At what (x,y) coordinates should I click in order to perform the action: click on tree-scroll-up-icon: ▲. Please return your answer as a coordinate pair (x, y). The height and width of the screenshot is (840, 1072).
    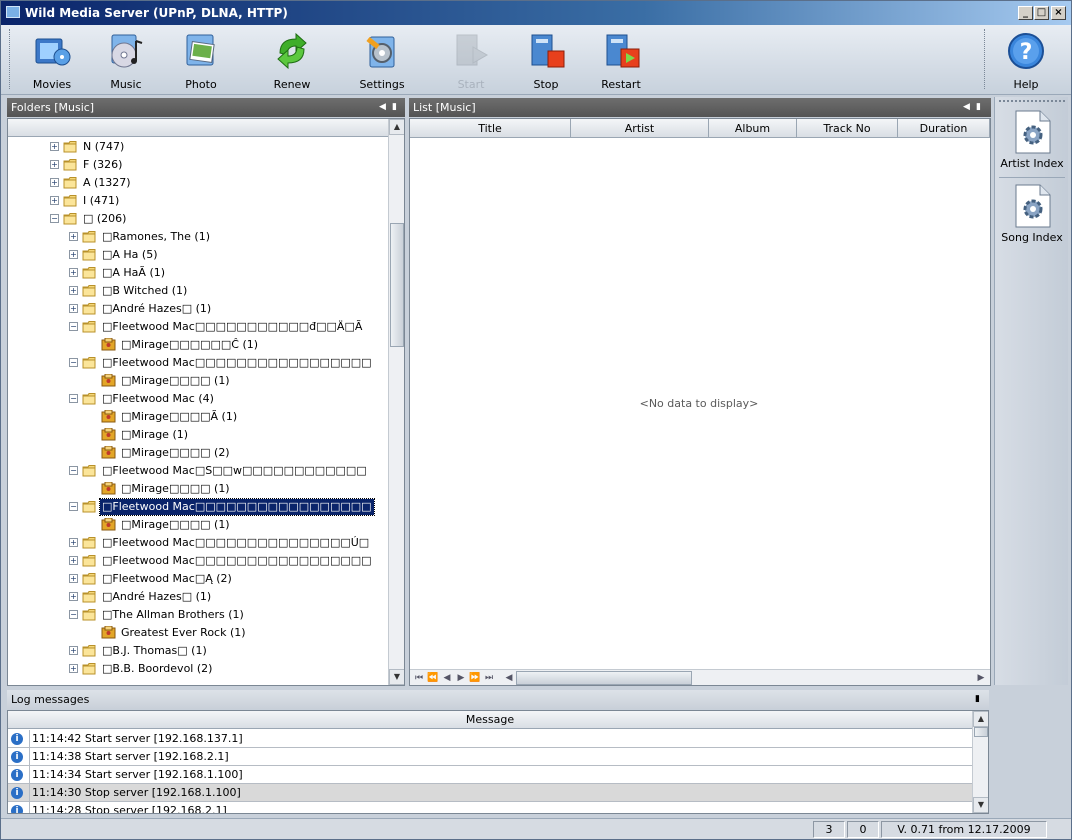
    Looking at the image, I should click on (396, 127).